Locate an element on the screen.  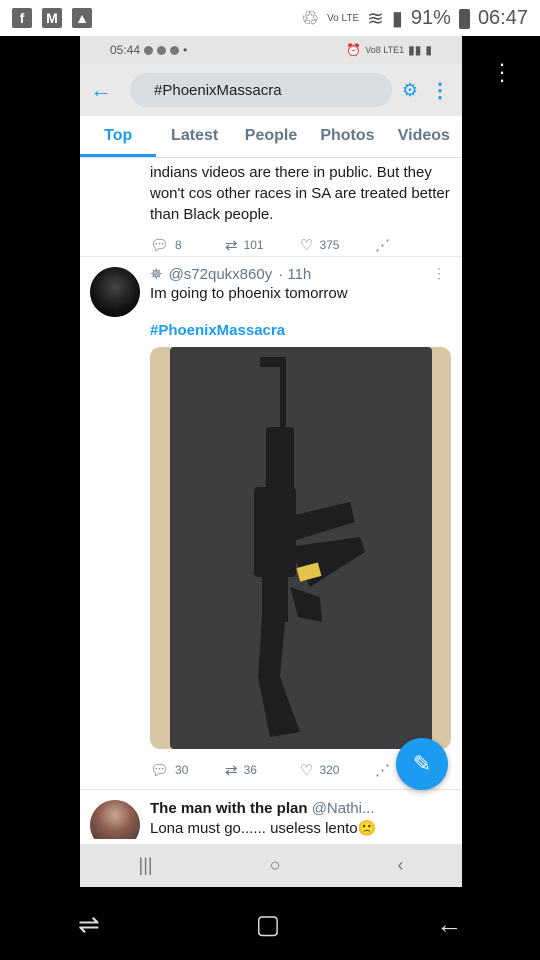
recents-icon: ⇌ is located at coordinates (89, 924).